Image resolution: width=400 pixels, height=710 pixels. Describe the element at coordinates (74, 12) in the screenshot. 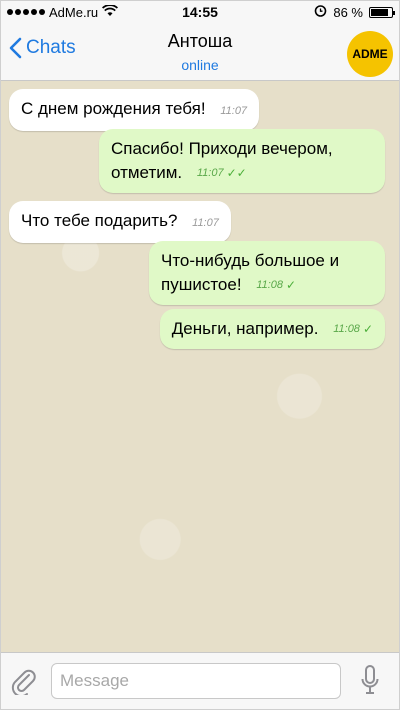

I see `carrier-name: AdMe.ru` at that location.